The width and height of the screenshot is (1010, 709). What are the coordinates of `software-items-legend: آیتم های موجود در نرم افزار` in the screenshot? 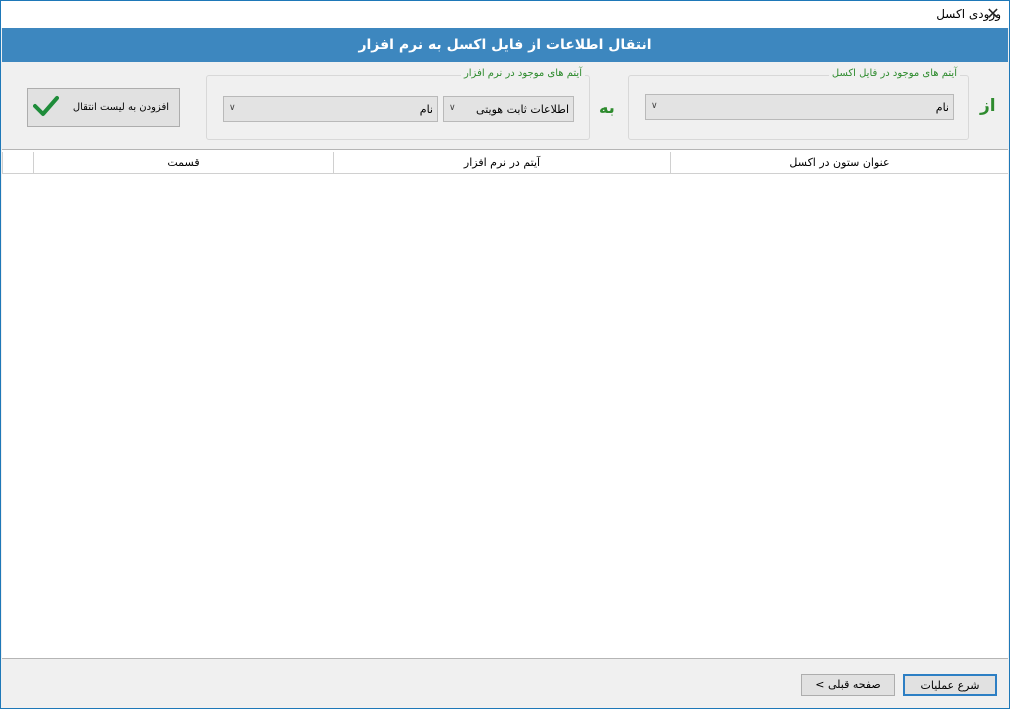 It's located at (522, 73).